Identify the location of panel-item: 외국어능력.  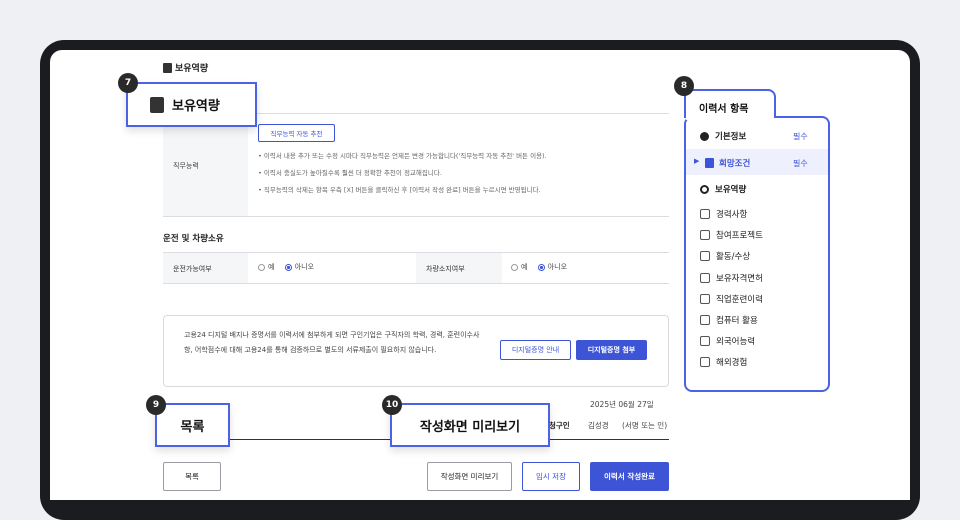
(727, 341).